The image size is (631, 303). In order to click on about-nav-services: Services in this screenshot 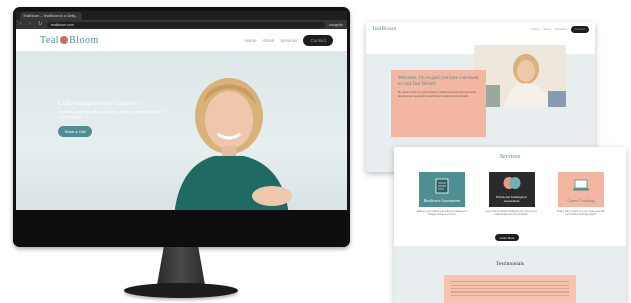, I will do `click(561, 29)`.